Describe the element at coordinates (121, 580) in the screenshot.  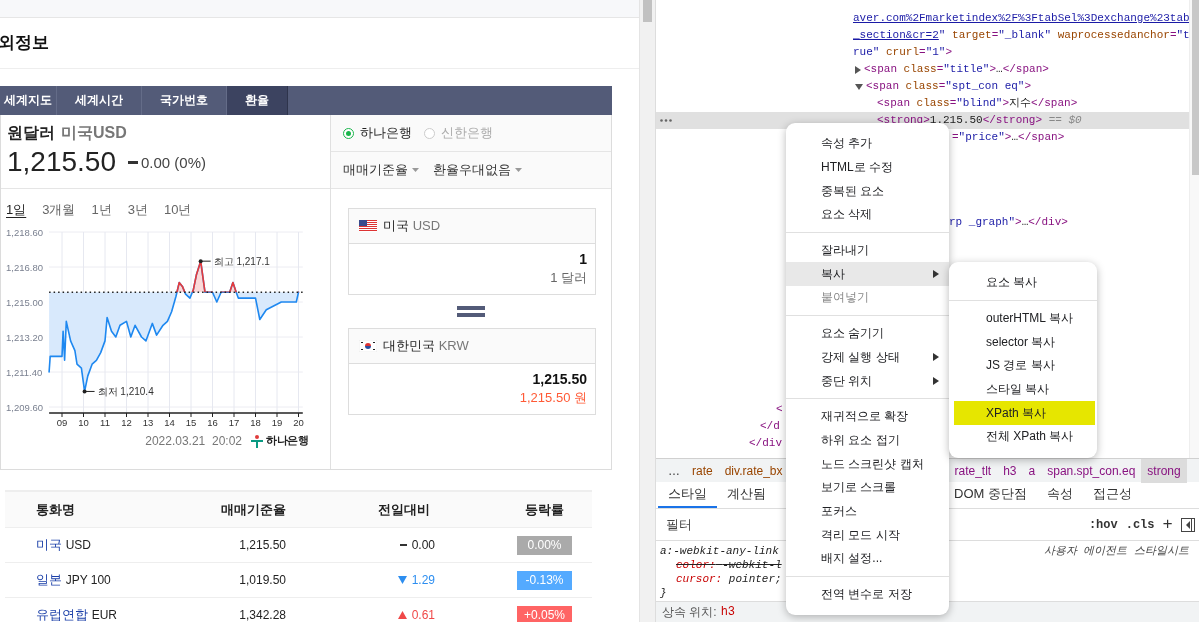
I see `currency-link: 일본 JPY 100` at that location.